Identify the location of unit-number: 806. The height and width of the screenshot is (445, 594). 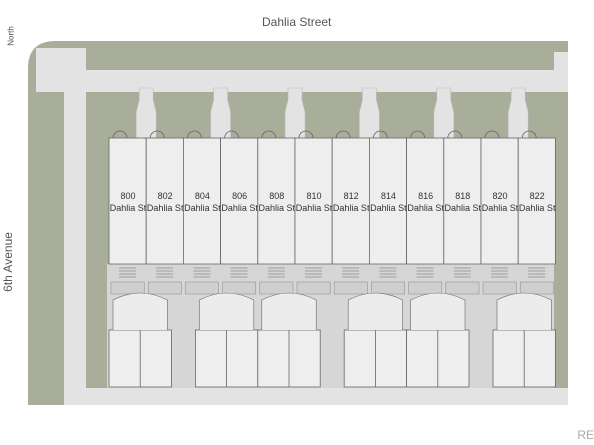
(240, 196).